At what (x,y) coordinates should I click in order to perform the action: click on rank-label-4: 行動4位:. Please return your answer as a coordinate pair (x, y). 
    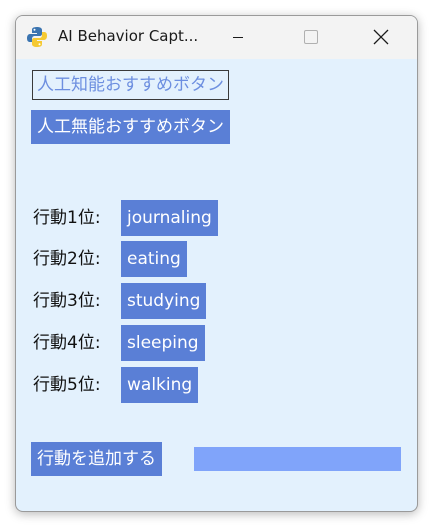
    Looking at the image, I should click on (67, 343).